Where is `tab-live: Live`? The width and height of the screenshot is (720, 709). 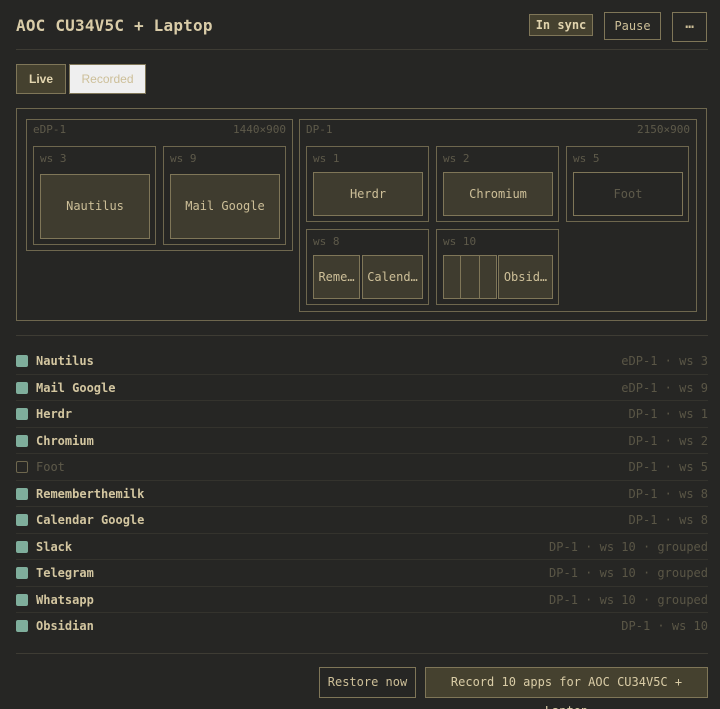
tab-live: Live is located at coordinates (41, 79).